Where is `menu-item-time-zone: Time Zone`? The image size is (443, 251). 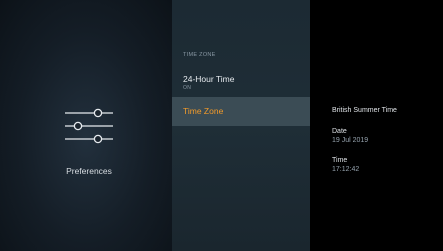
menu-item-time-zone: Time Zone is located at coordinates (241, 111).